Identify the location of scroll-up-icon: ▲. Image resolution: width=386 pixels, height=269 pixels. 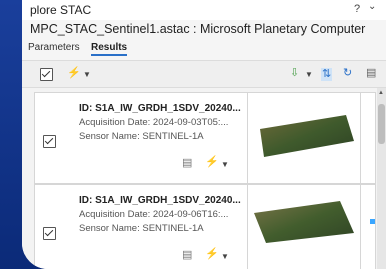
(381, 93).